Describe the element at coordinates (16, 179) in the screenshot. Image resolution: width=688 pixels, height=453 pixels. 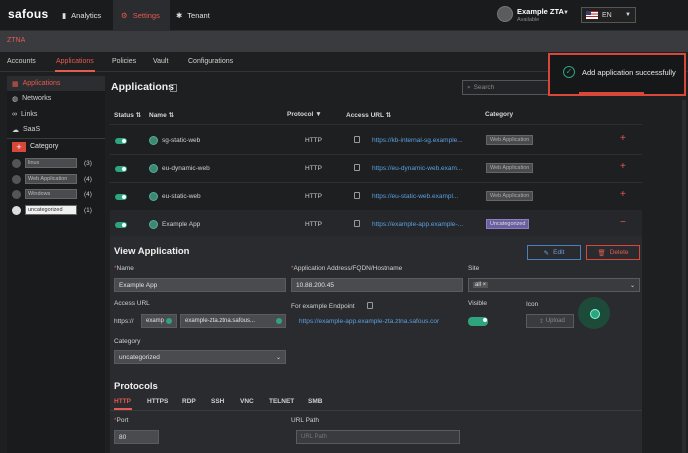
I see `category-dot-icon` at that location.